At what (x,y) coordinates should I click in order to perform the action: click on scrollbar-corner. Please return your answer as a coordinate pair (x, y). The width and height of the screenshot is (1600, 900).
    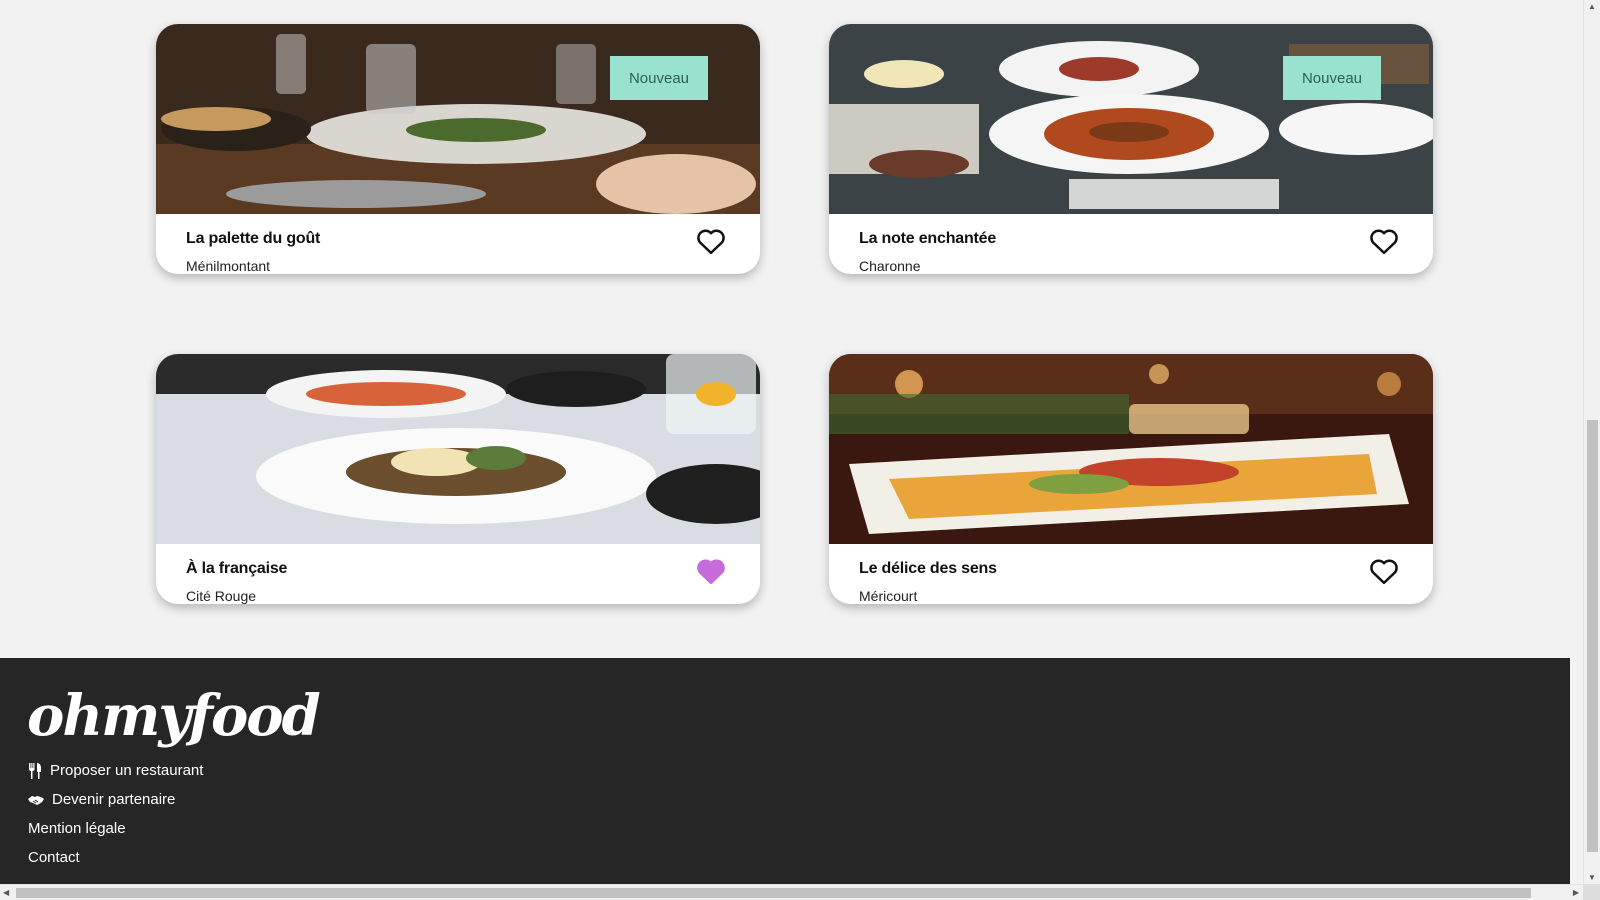
    Looking at the image, I should click on (1591, 892).